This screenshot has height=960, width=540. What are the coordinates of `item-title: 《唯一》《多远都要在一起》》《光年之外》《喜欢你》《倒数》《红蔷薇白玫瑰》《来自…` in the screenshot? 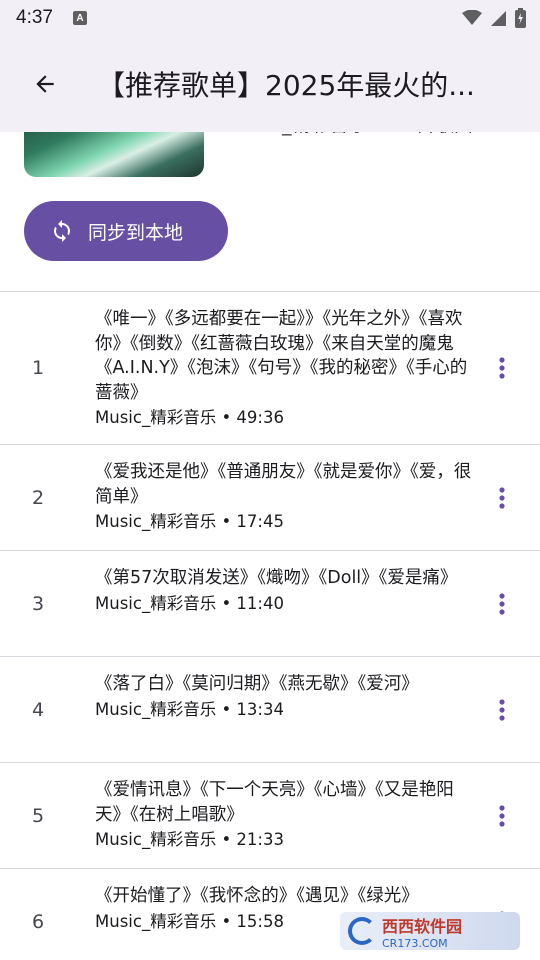 It's located at (281, 356).